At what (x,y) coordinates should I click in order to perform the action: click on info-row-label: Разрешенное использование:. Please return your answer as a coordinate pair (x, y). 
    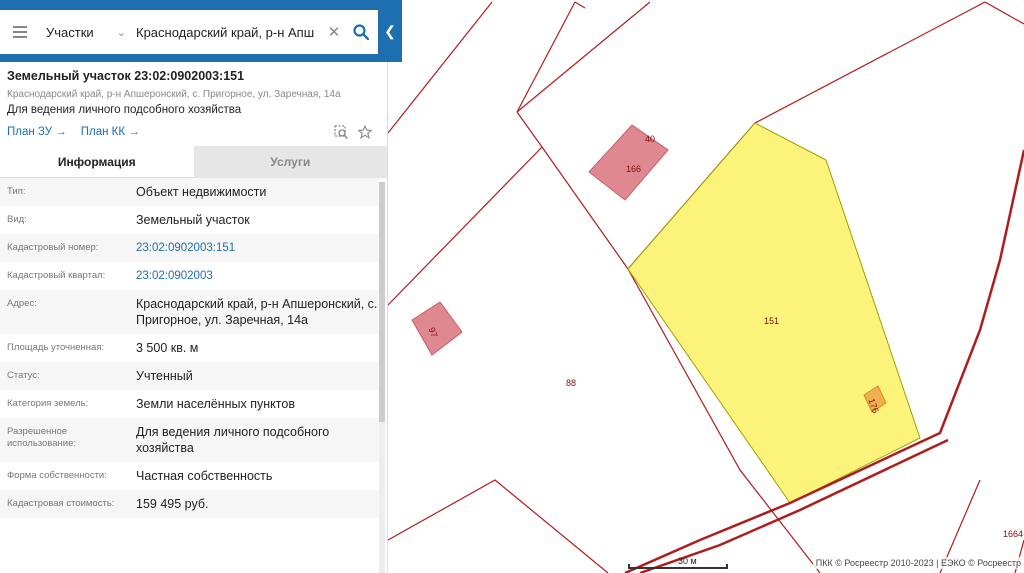
    Looking at the image, I should click on (42, 437).